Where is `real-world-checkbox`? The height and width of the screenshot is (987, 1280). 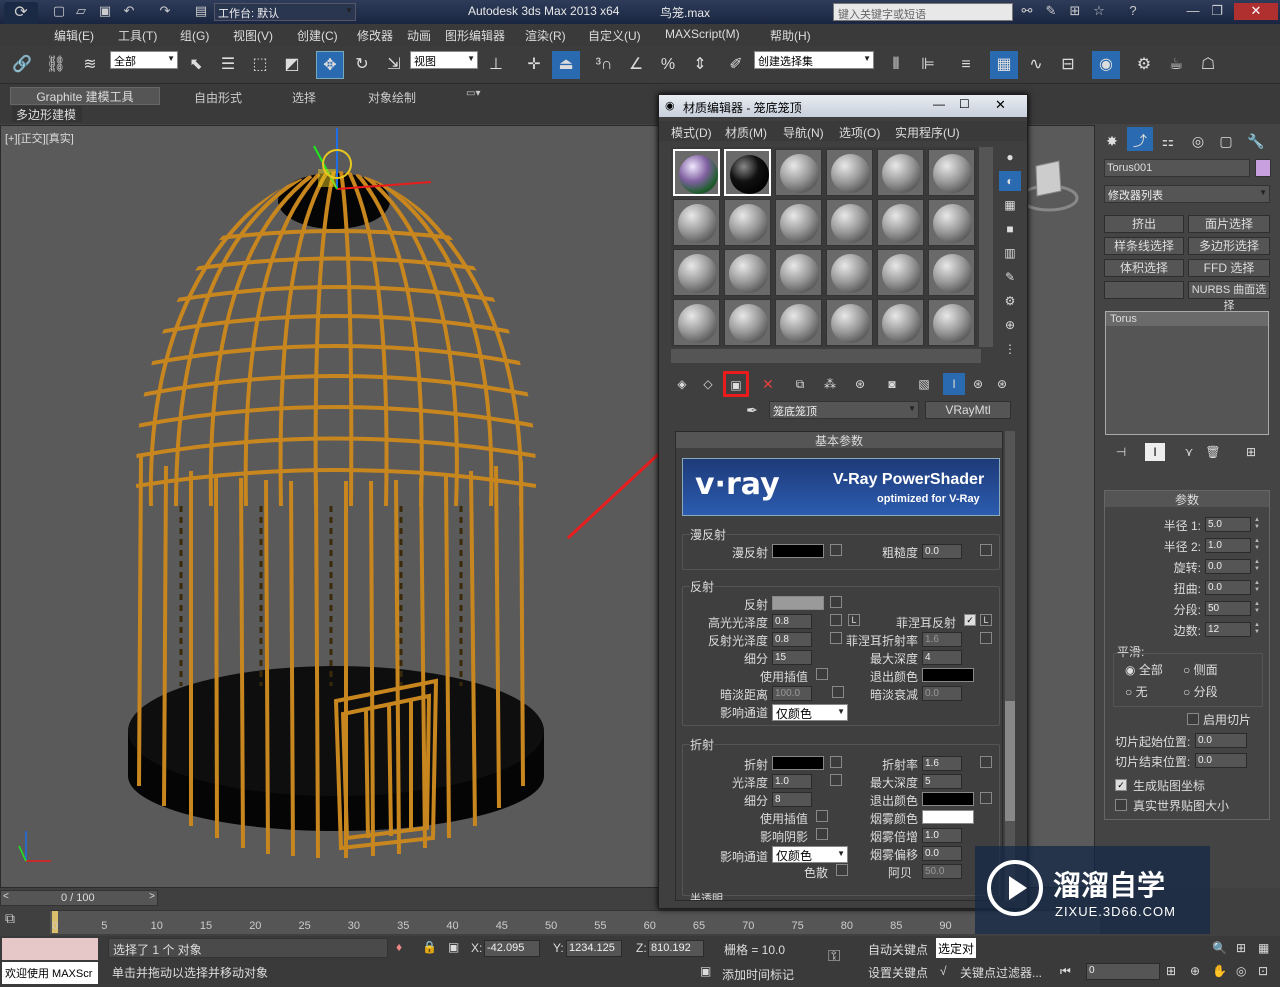
real-world-checkbox is located at coordinates (1121, 805).